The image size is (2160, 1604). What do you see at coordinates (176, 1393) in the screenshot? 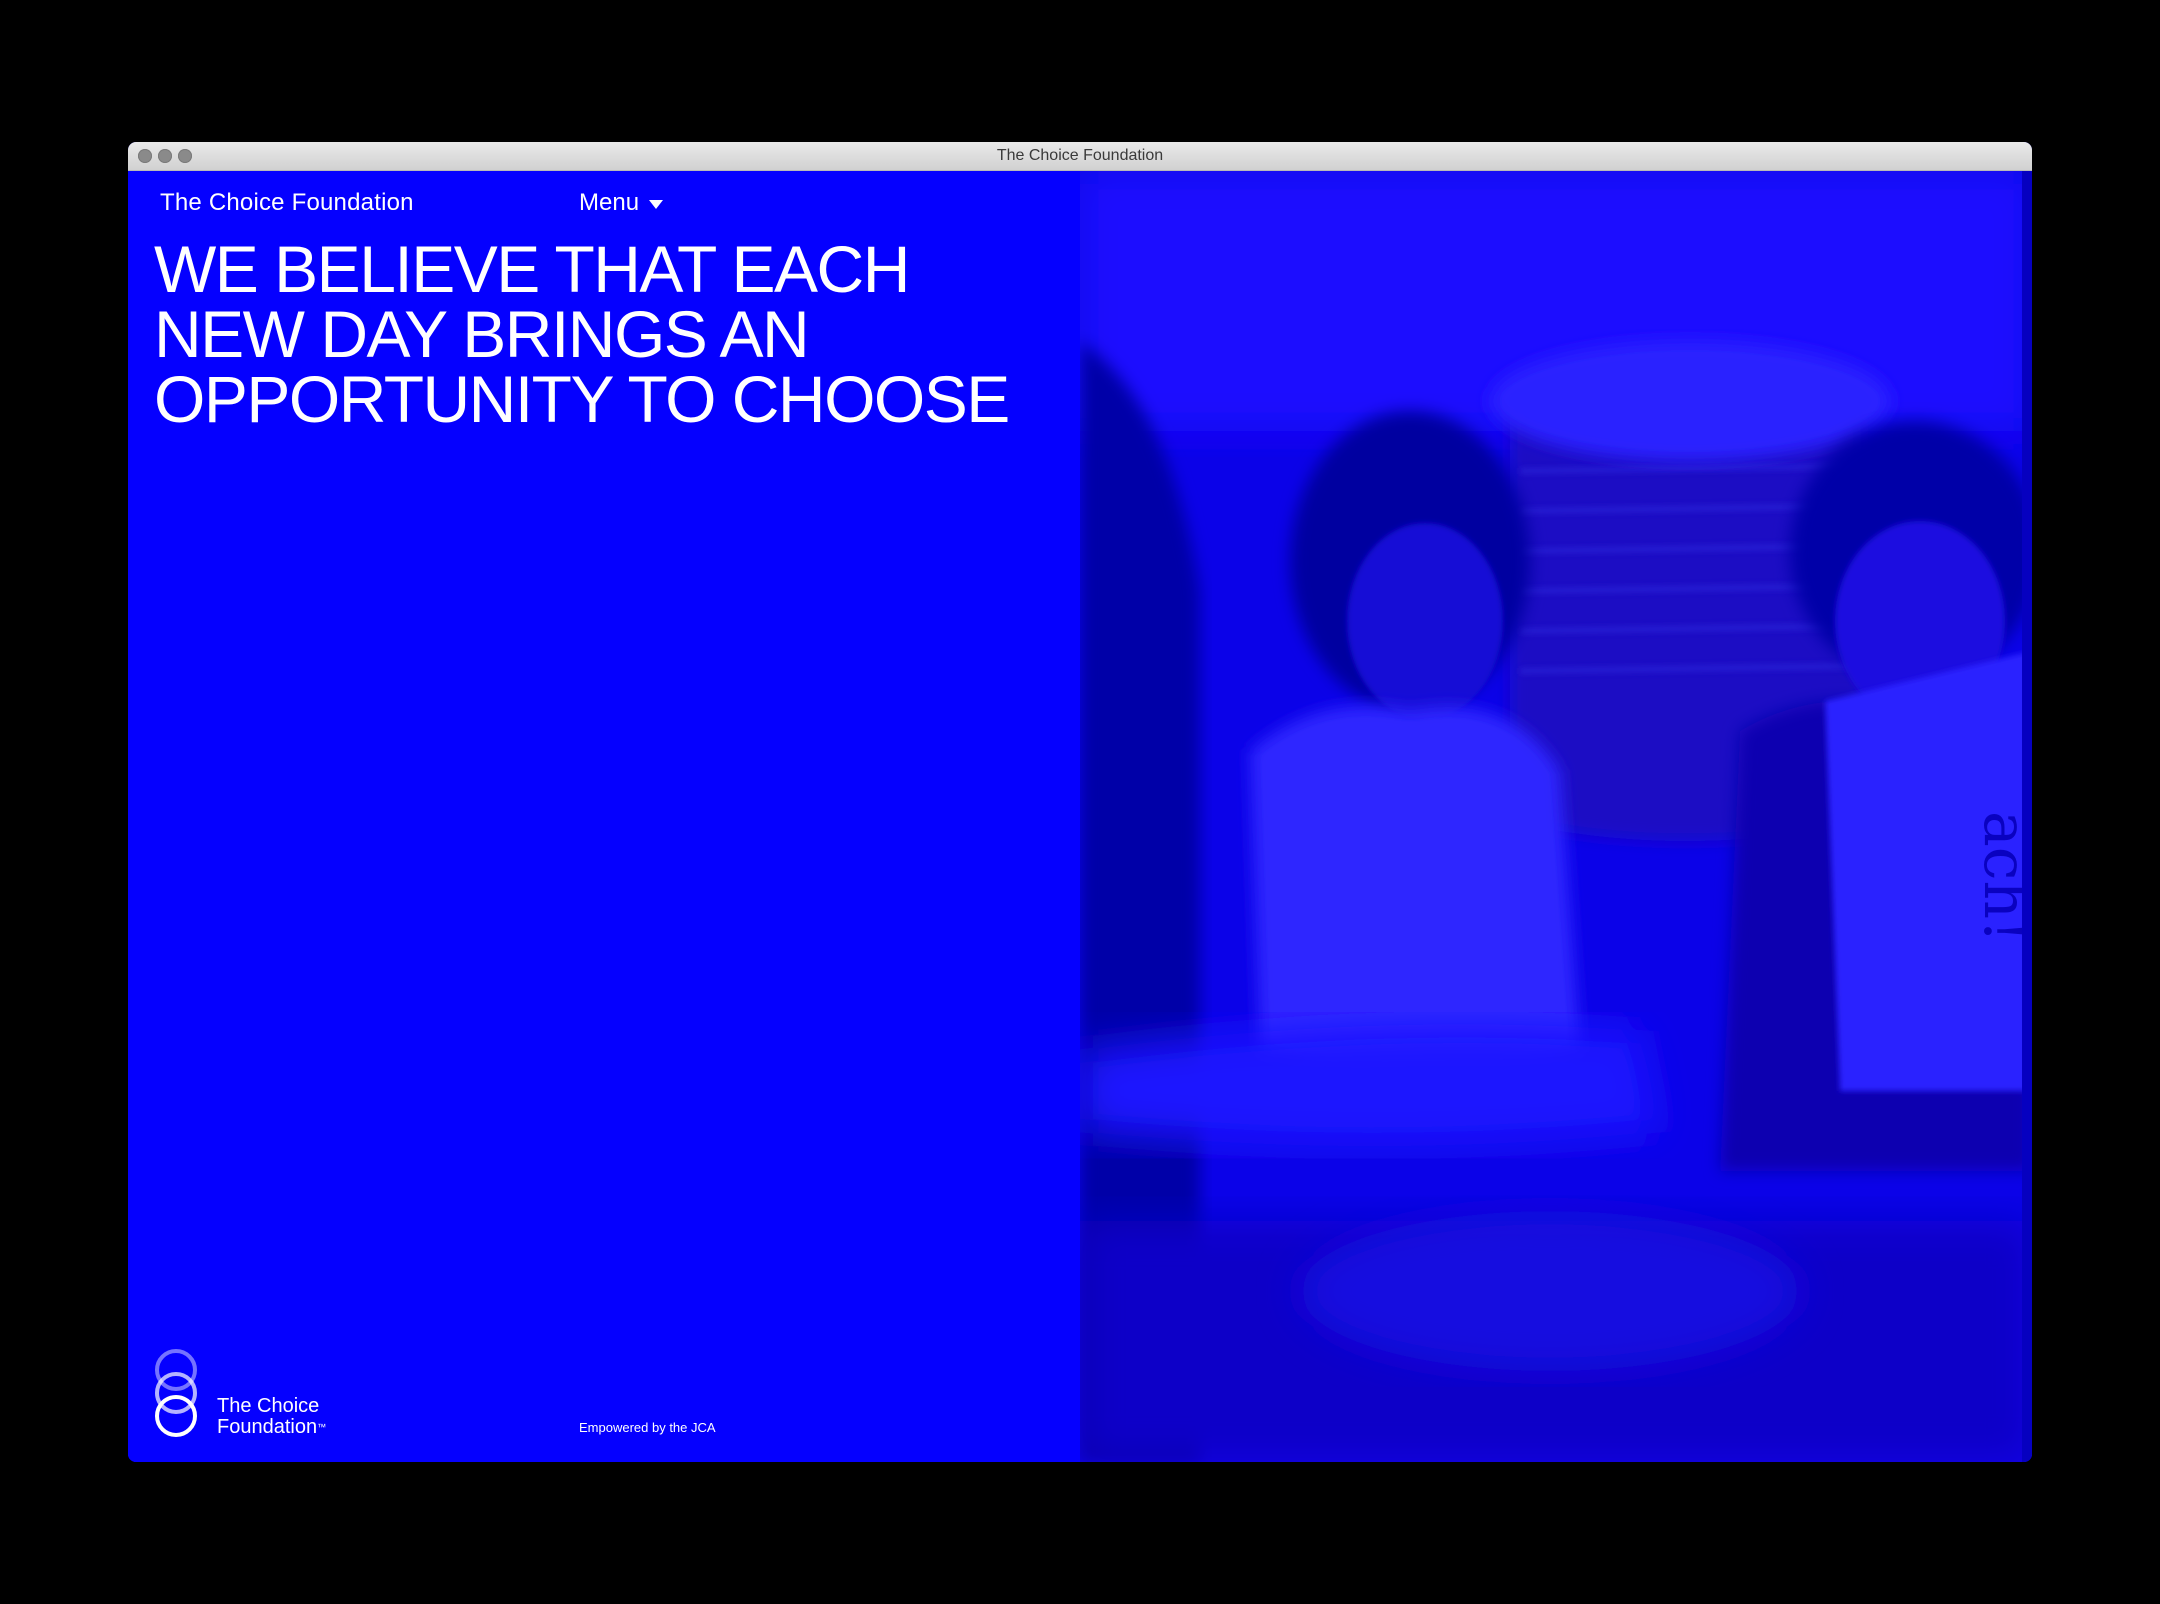
I see `rings-logo-icon` at bounding box center [176, 1393].